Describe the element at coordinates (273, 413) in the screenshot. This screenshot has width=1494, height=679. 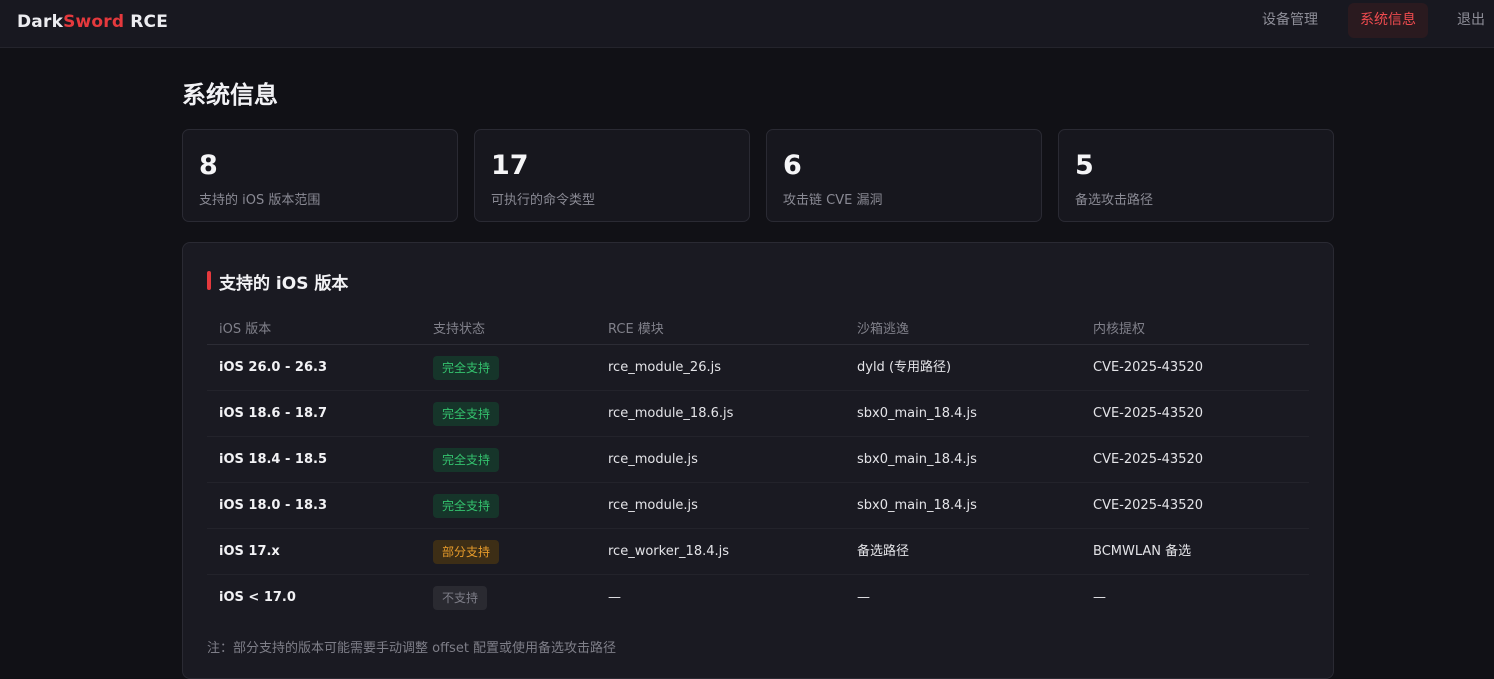
I see `version-cell: iOS 18.6 - 18.7` at that location.